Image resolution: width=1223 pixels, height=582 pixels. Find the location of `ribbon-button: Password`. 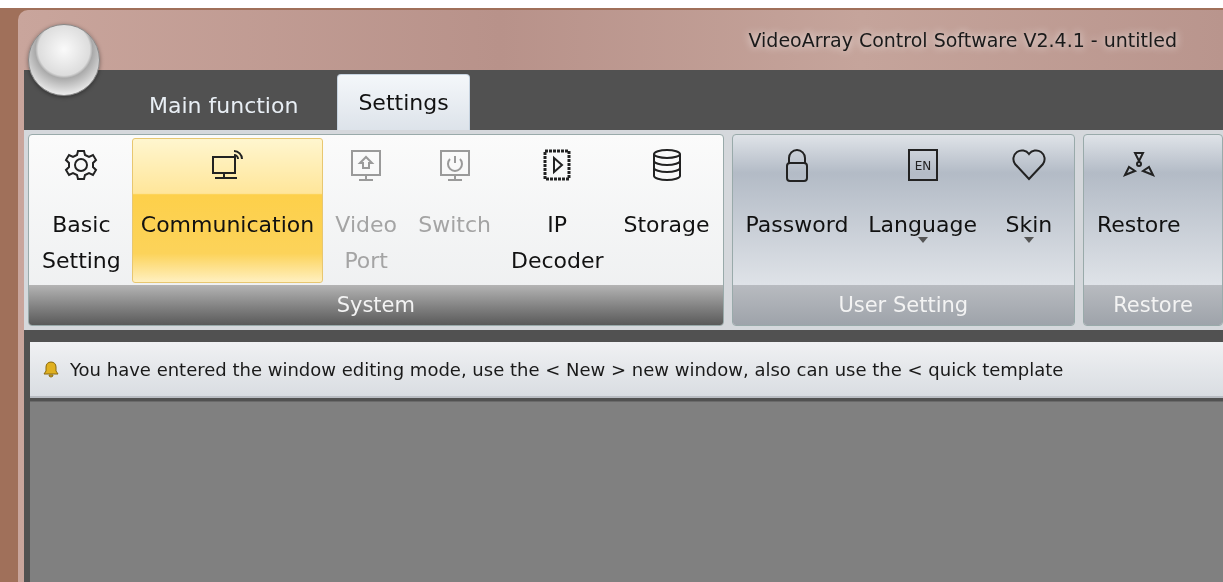

ribbon-button: Password is located at coordinates (797, 210).